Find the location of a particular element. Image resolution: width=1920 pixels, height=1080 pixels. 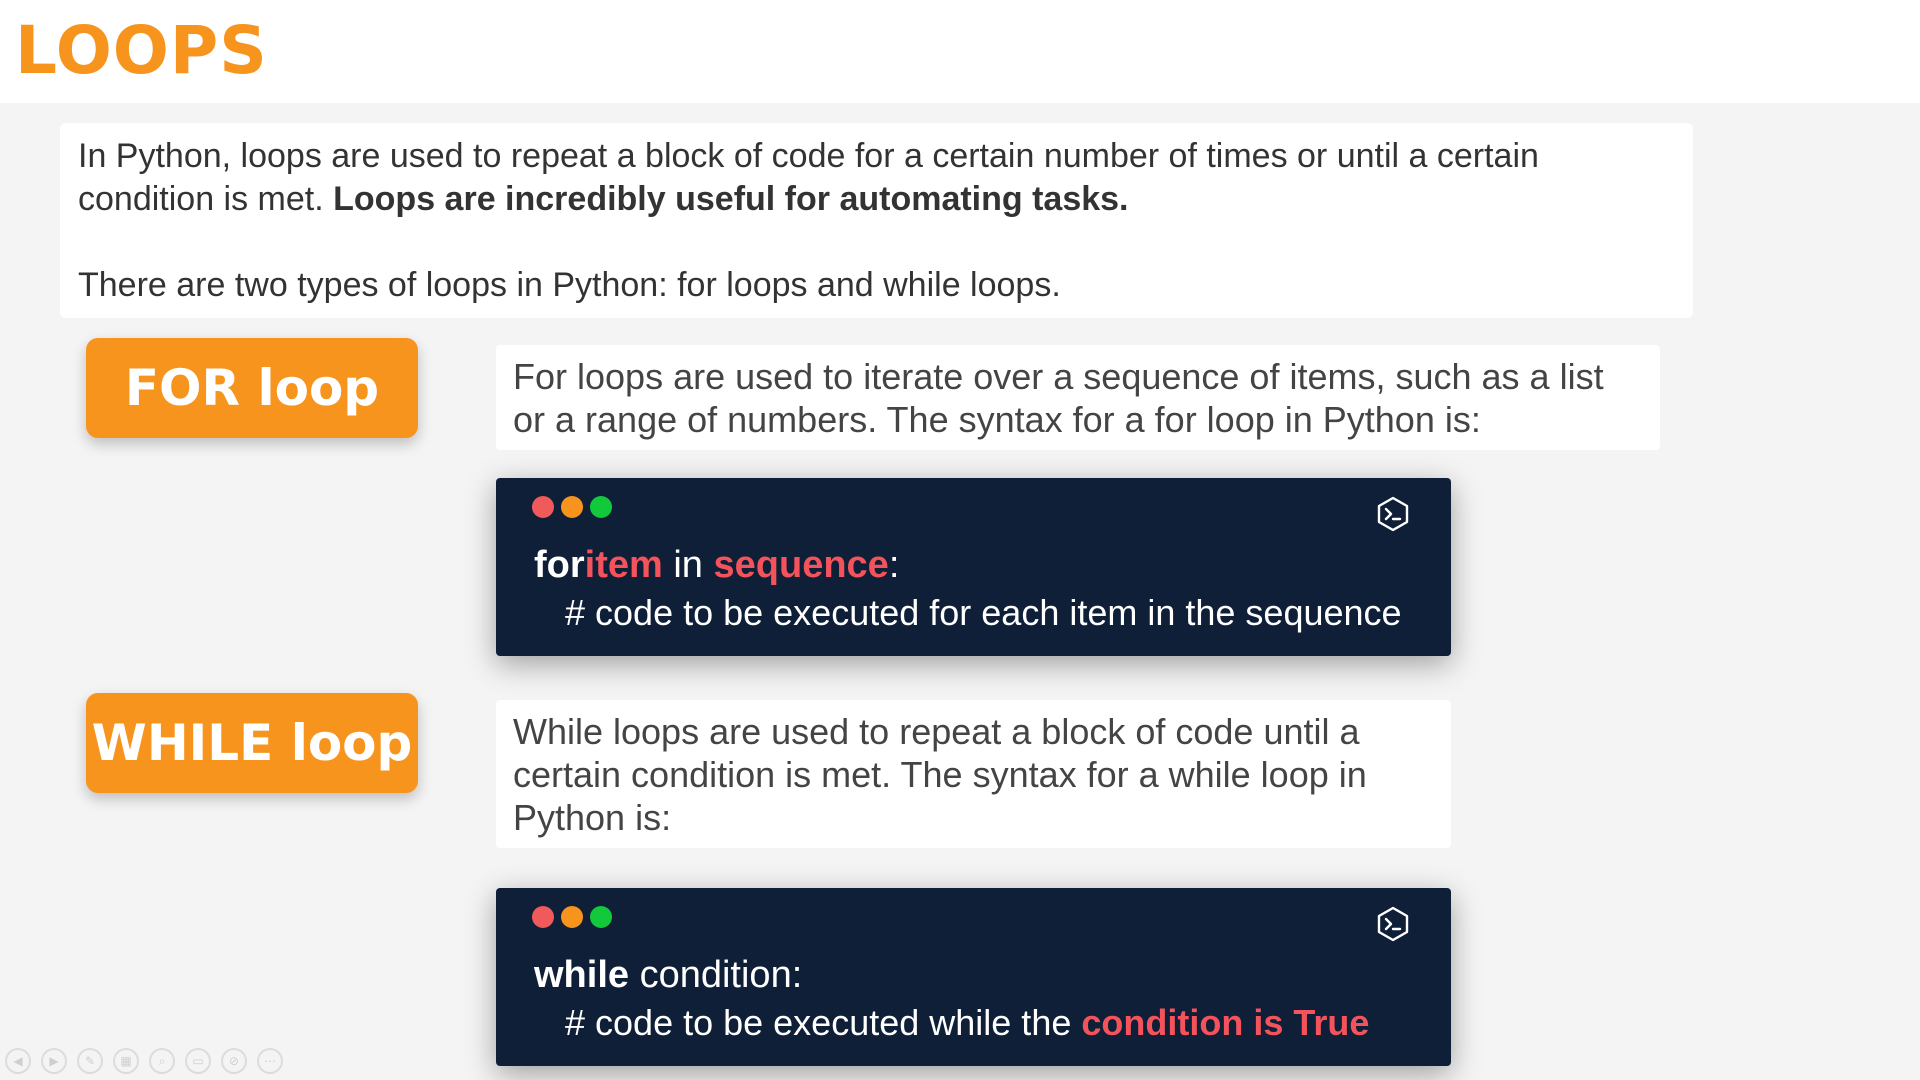

for-loop-badge: FOR loop is located at coordinates (252, 388).